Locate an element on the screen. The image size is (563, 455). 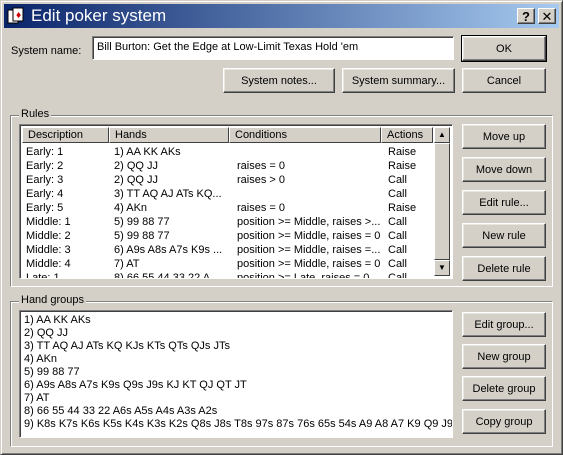
column-header-description: Description is located at coordinates (65, 135).